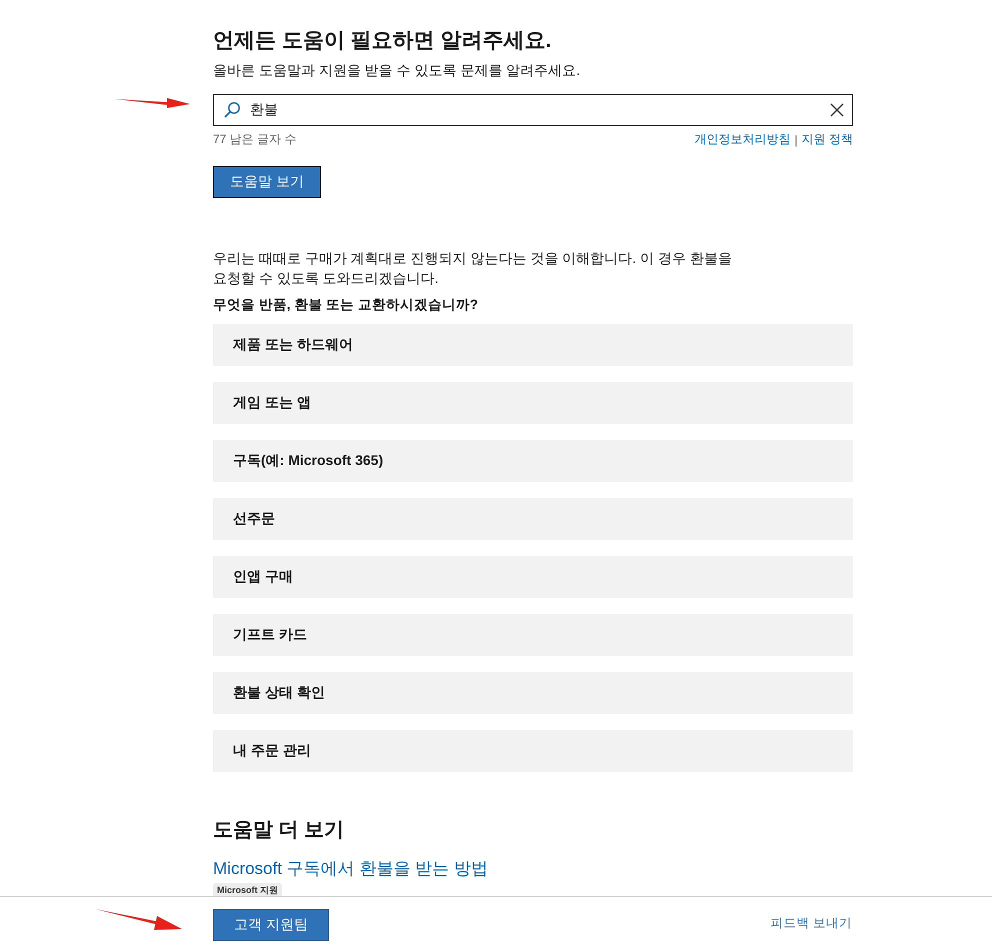 The height and width of the screenshot is (949, 992). What do you see at coordinates (533, 635) in the screenshot?
I see `option-item: 기프트 카드` at bounding box center [533, 635].